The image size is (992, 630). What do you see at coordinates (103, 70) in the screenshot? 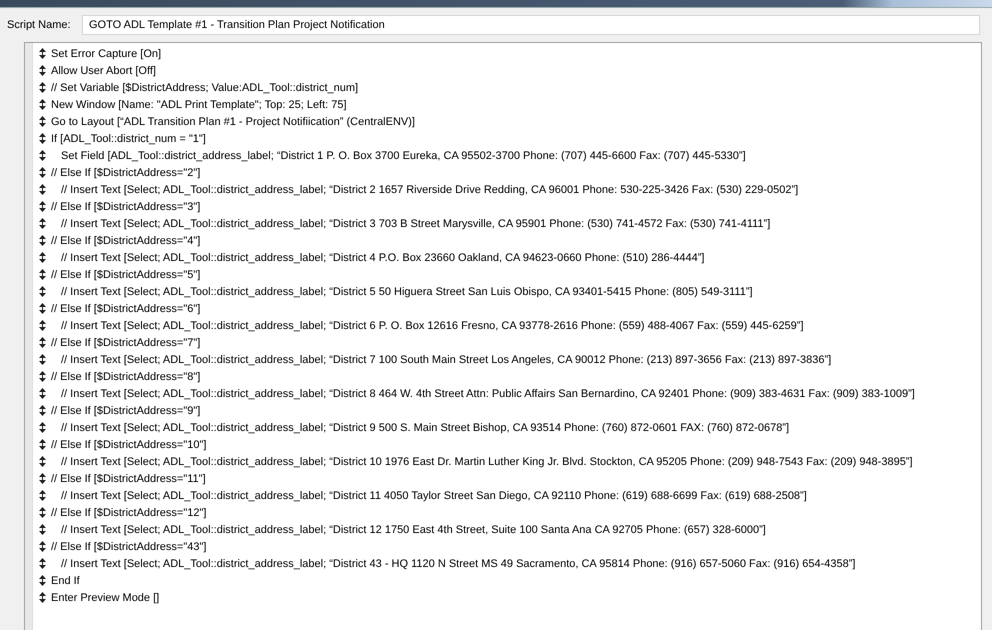
I see `script-step: Allow User Abort [Off]` at bounding box center [103, 70].